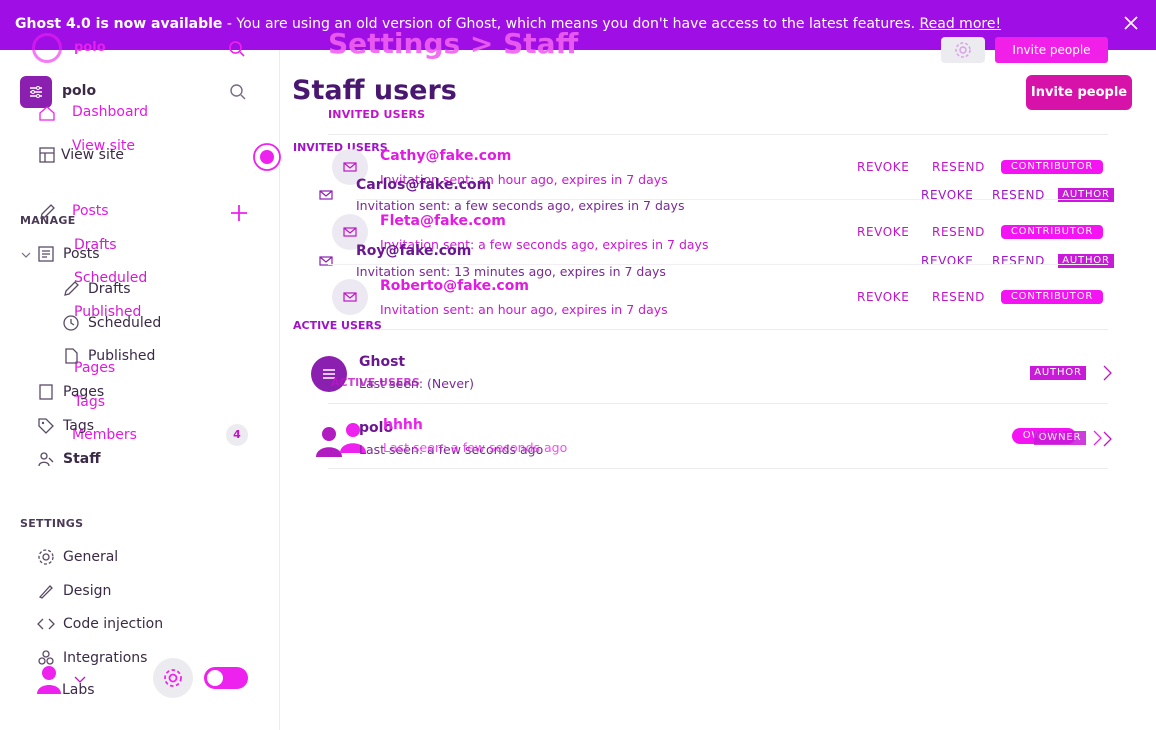 Image resolution: width=1156 pixels, height=730 pixels. Describe the element at coordinates (961, 24) in the screenshot. I see `banner-read-more-link: Read more!` at that location.